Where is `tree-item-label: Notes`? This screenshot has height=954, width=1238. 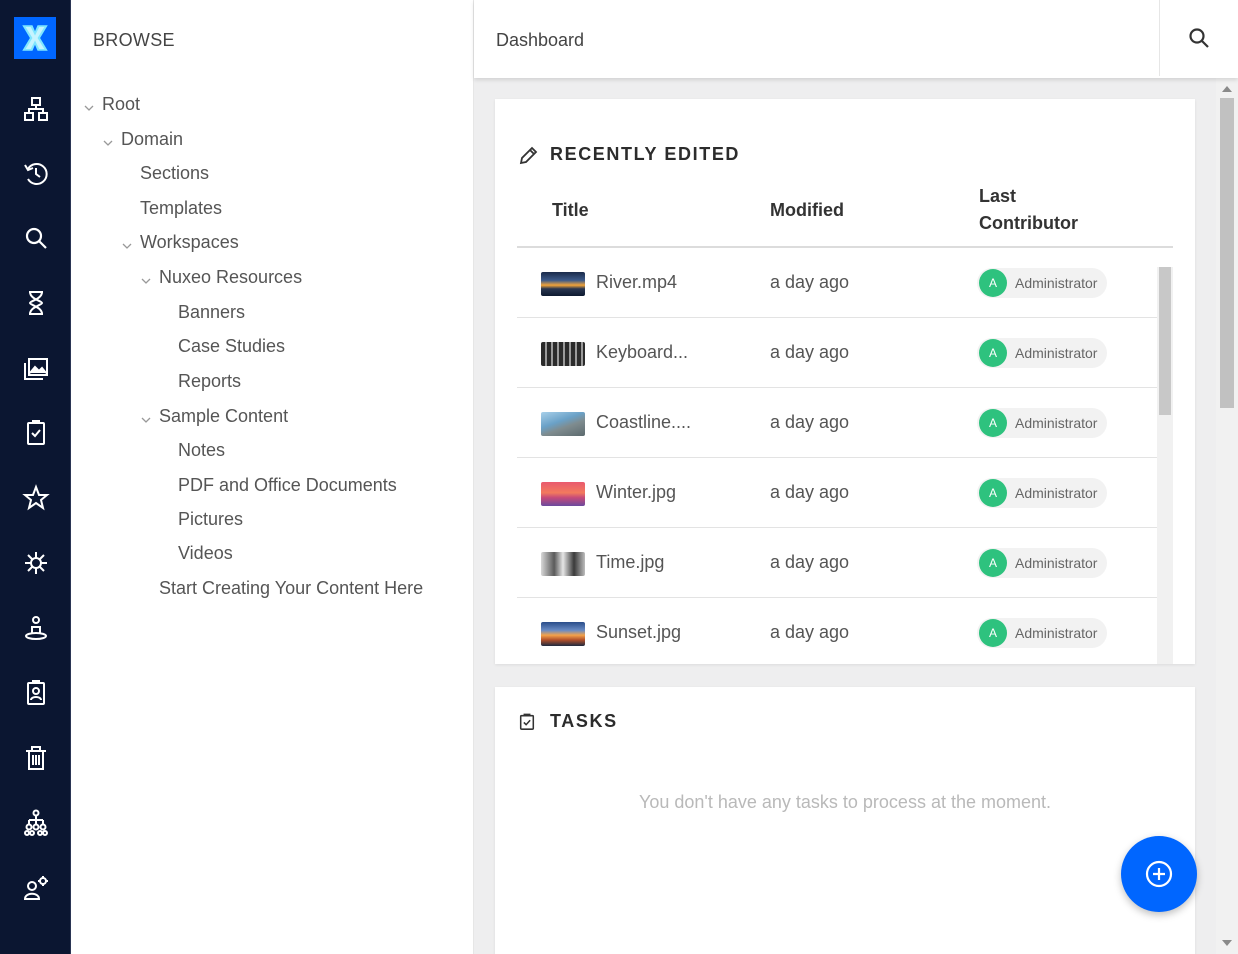
tree-item-label: Notes is located at coordinates (202, 450).